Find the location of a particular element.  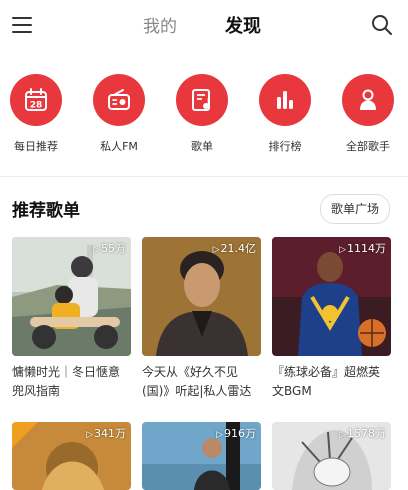

quick-daily-recommend: 28 每日推荐 is located at coordinates (36, 119).